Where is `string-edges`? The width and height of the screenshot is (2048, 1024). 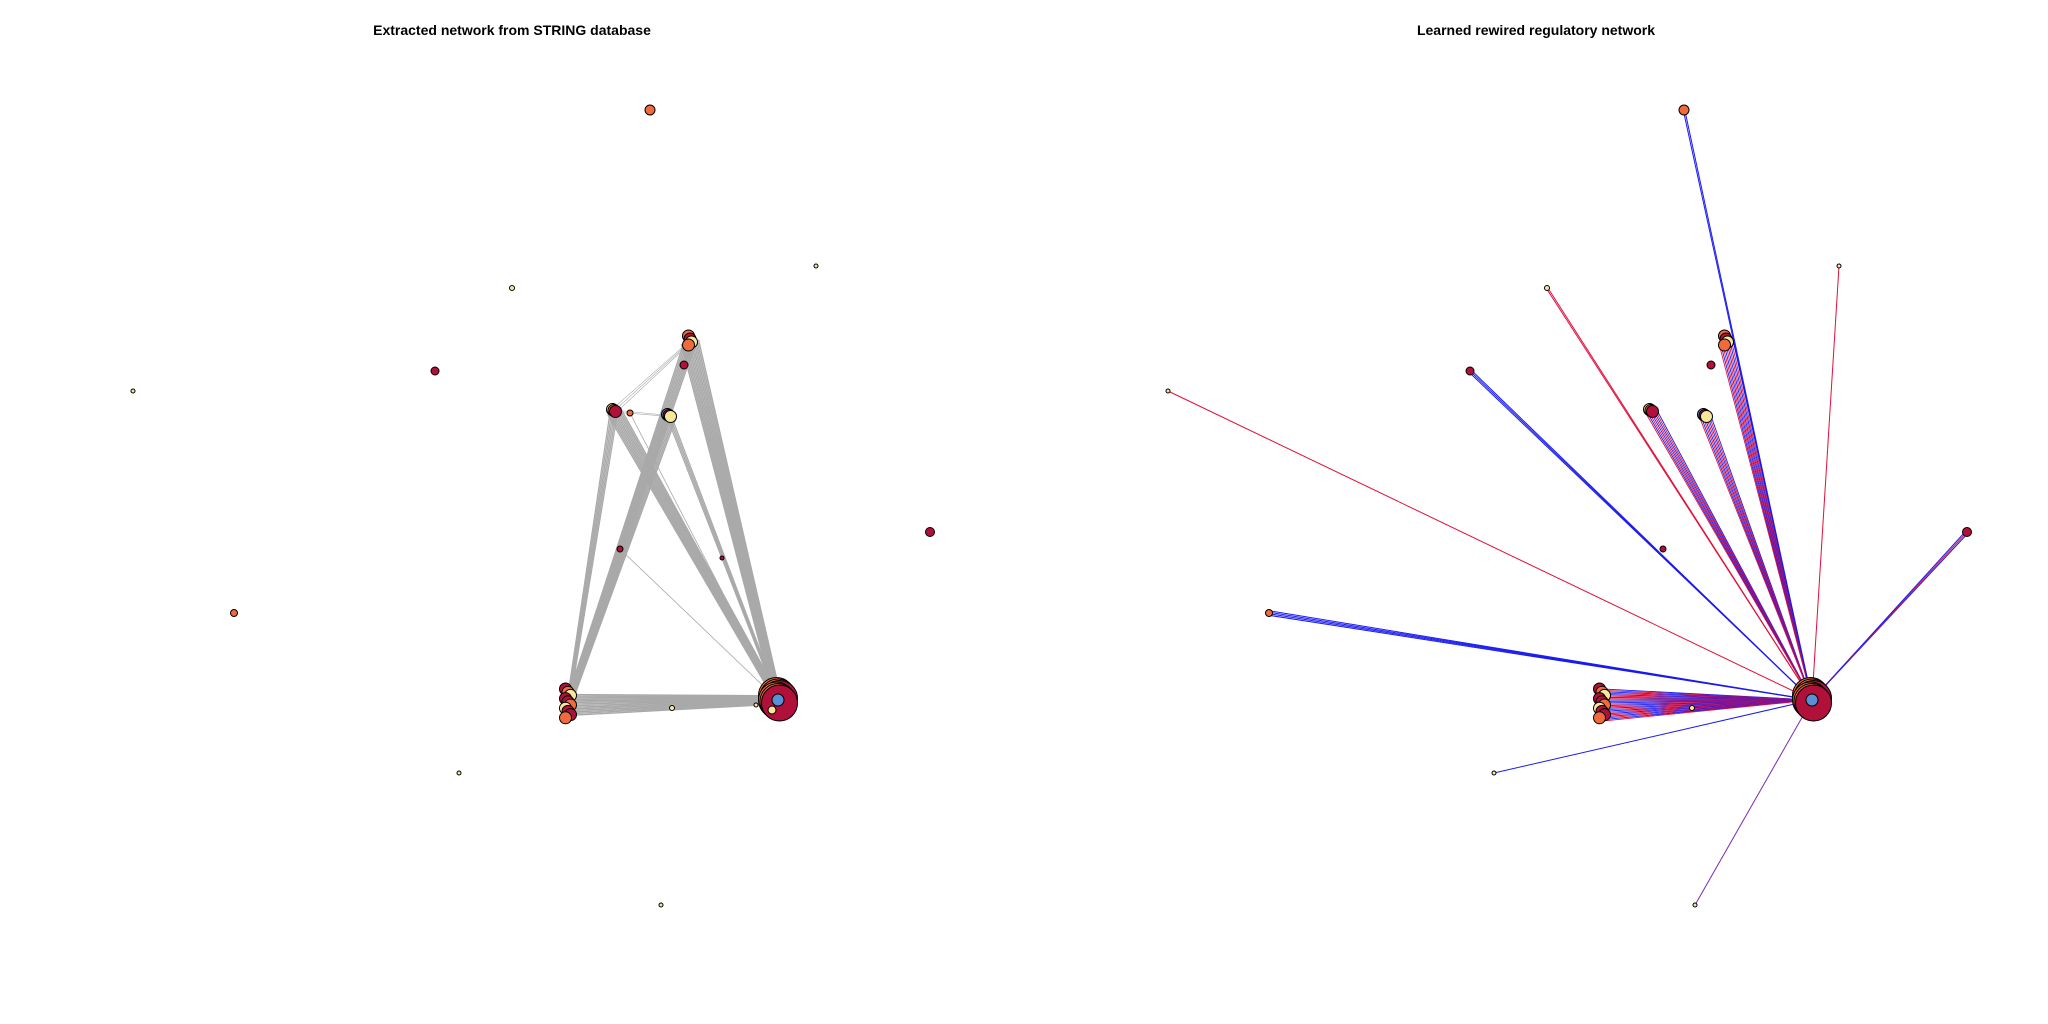
string-edges is located at coordinates (673, 528).